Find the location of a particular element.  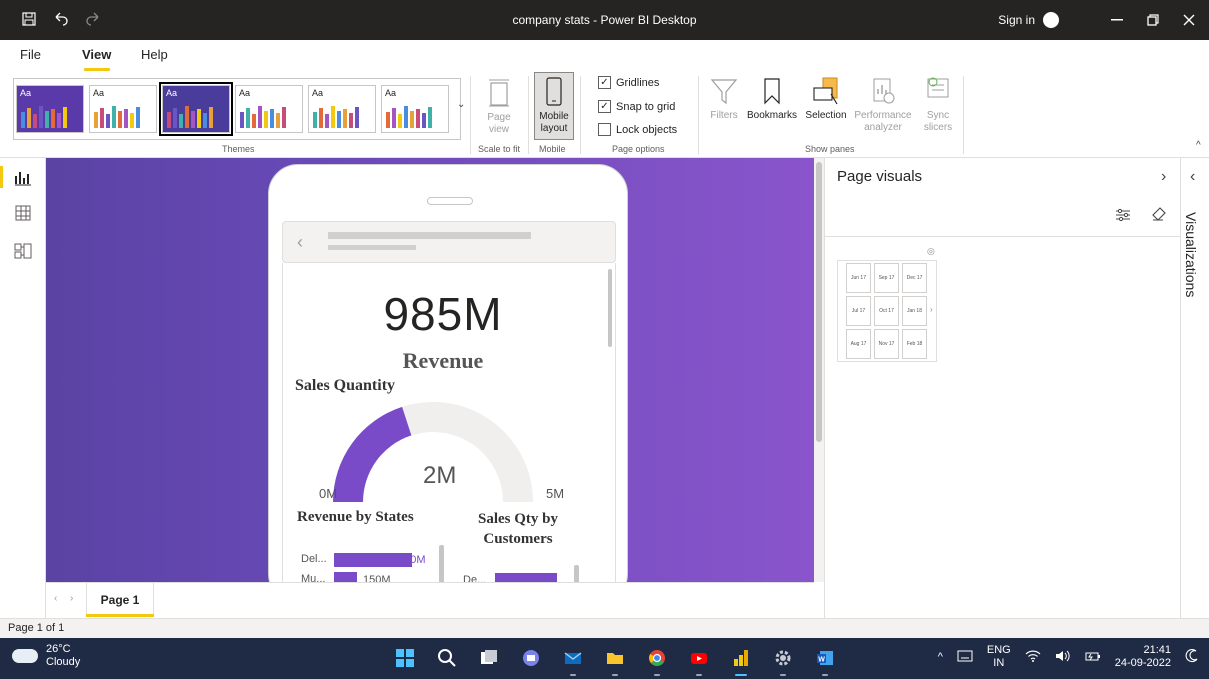

weather-widget: 26°C Cloudy is located at coordinates (46, 656).